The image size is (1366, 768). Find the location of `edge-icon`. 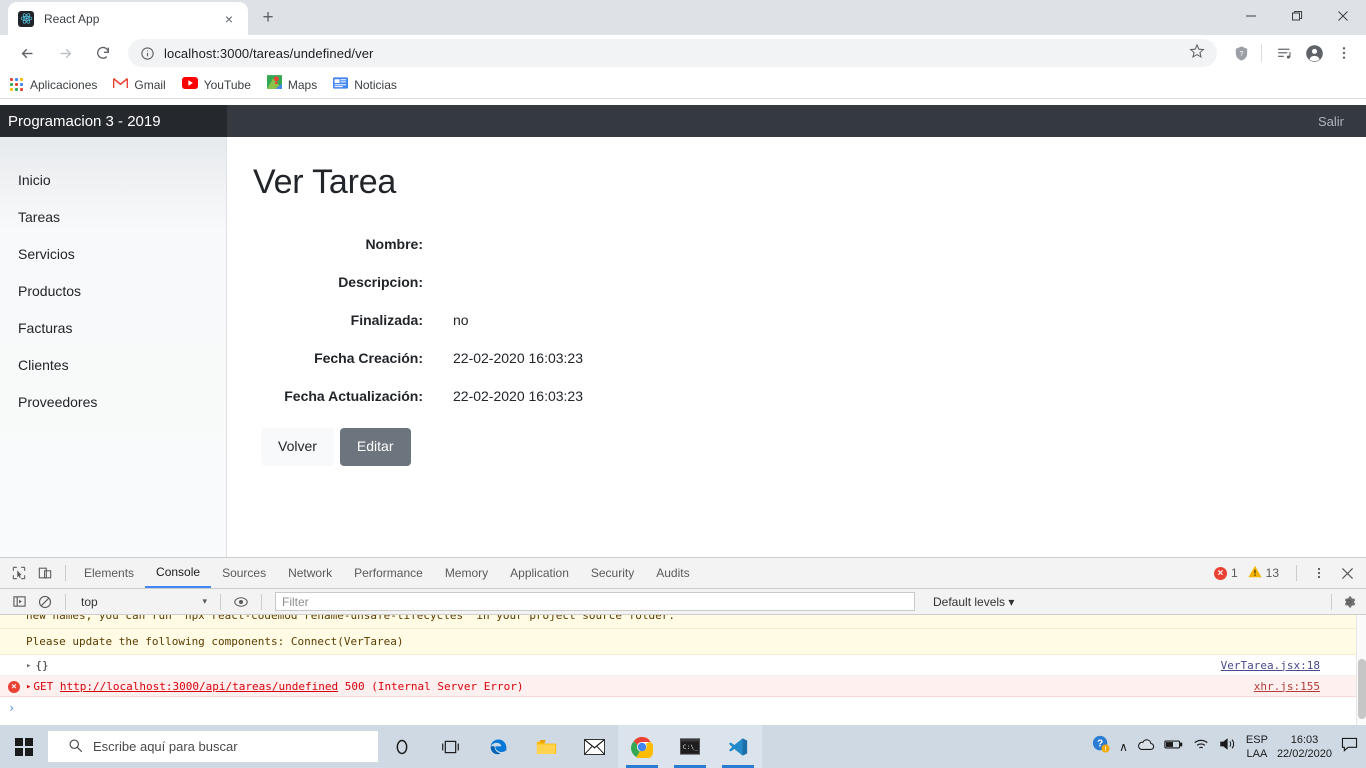

edge-icon is located at coordinates (498, 746).